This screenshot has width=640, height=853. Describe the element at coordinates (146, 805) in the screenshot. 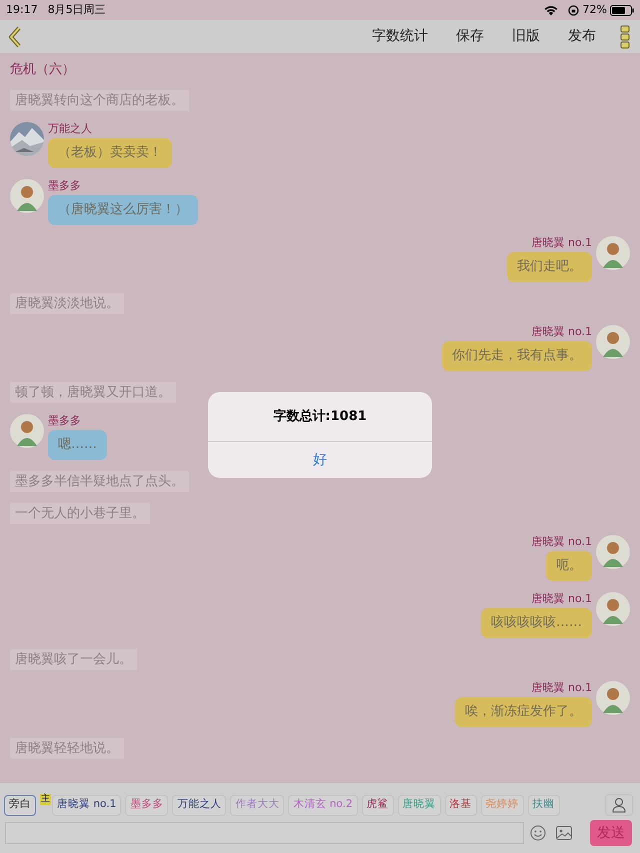

I see `character-chip: 墨多多` at that location.